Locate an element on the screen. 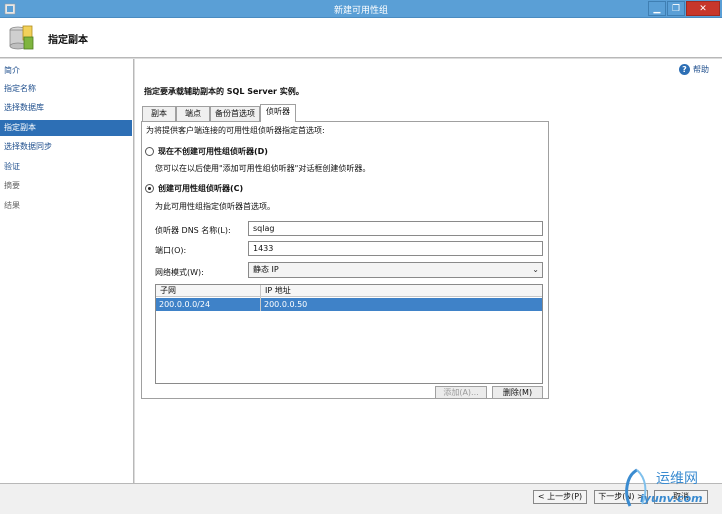 The width and height of the screenshot is (722, 514). sidebar-item-validation: 验证 is located at coordinates (66, 167).